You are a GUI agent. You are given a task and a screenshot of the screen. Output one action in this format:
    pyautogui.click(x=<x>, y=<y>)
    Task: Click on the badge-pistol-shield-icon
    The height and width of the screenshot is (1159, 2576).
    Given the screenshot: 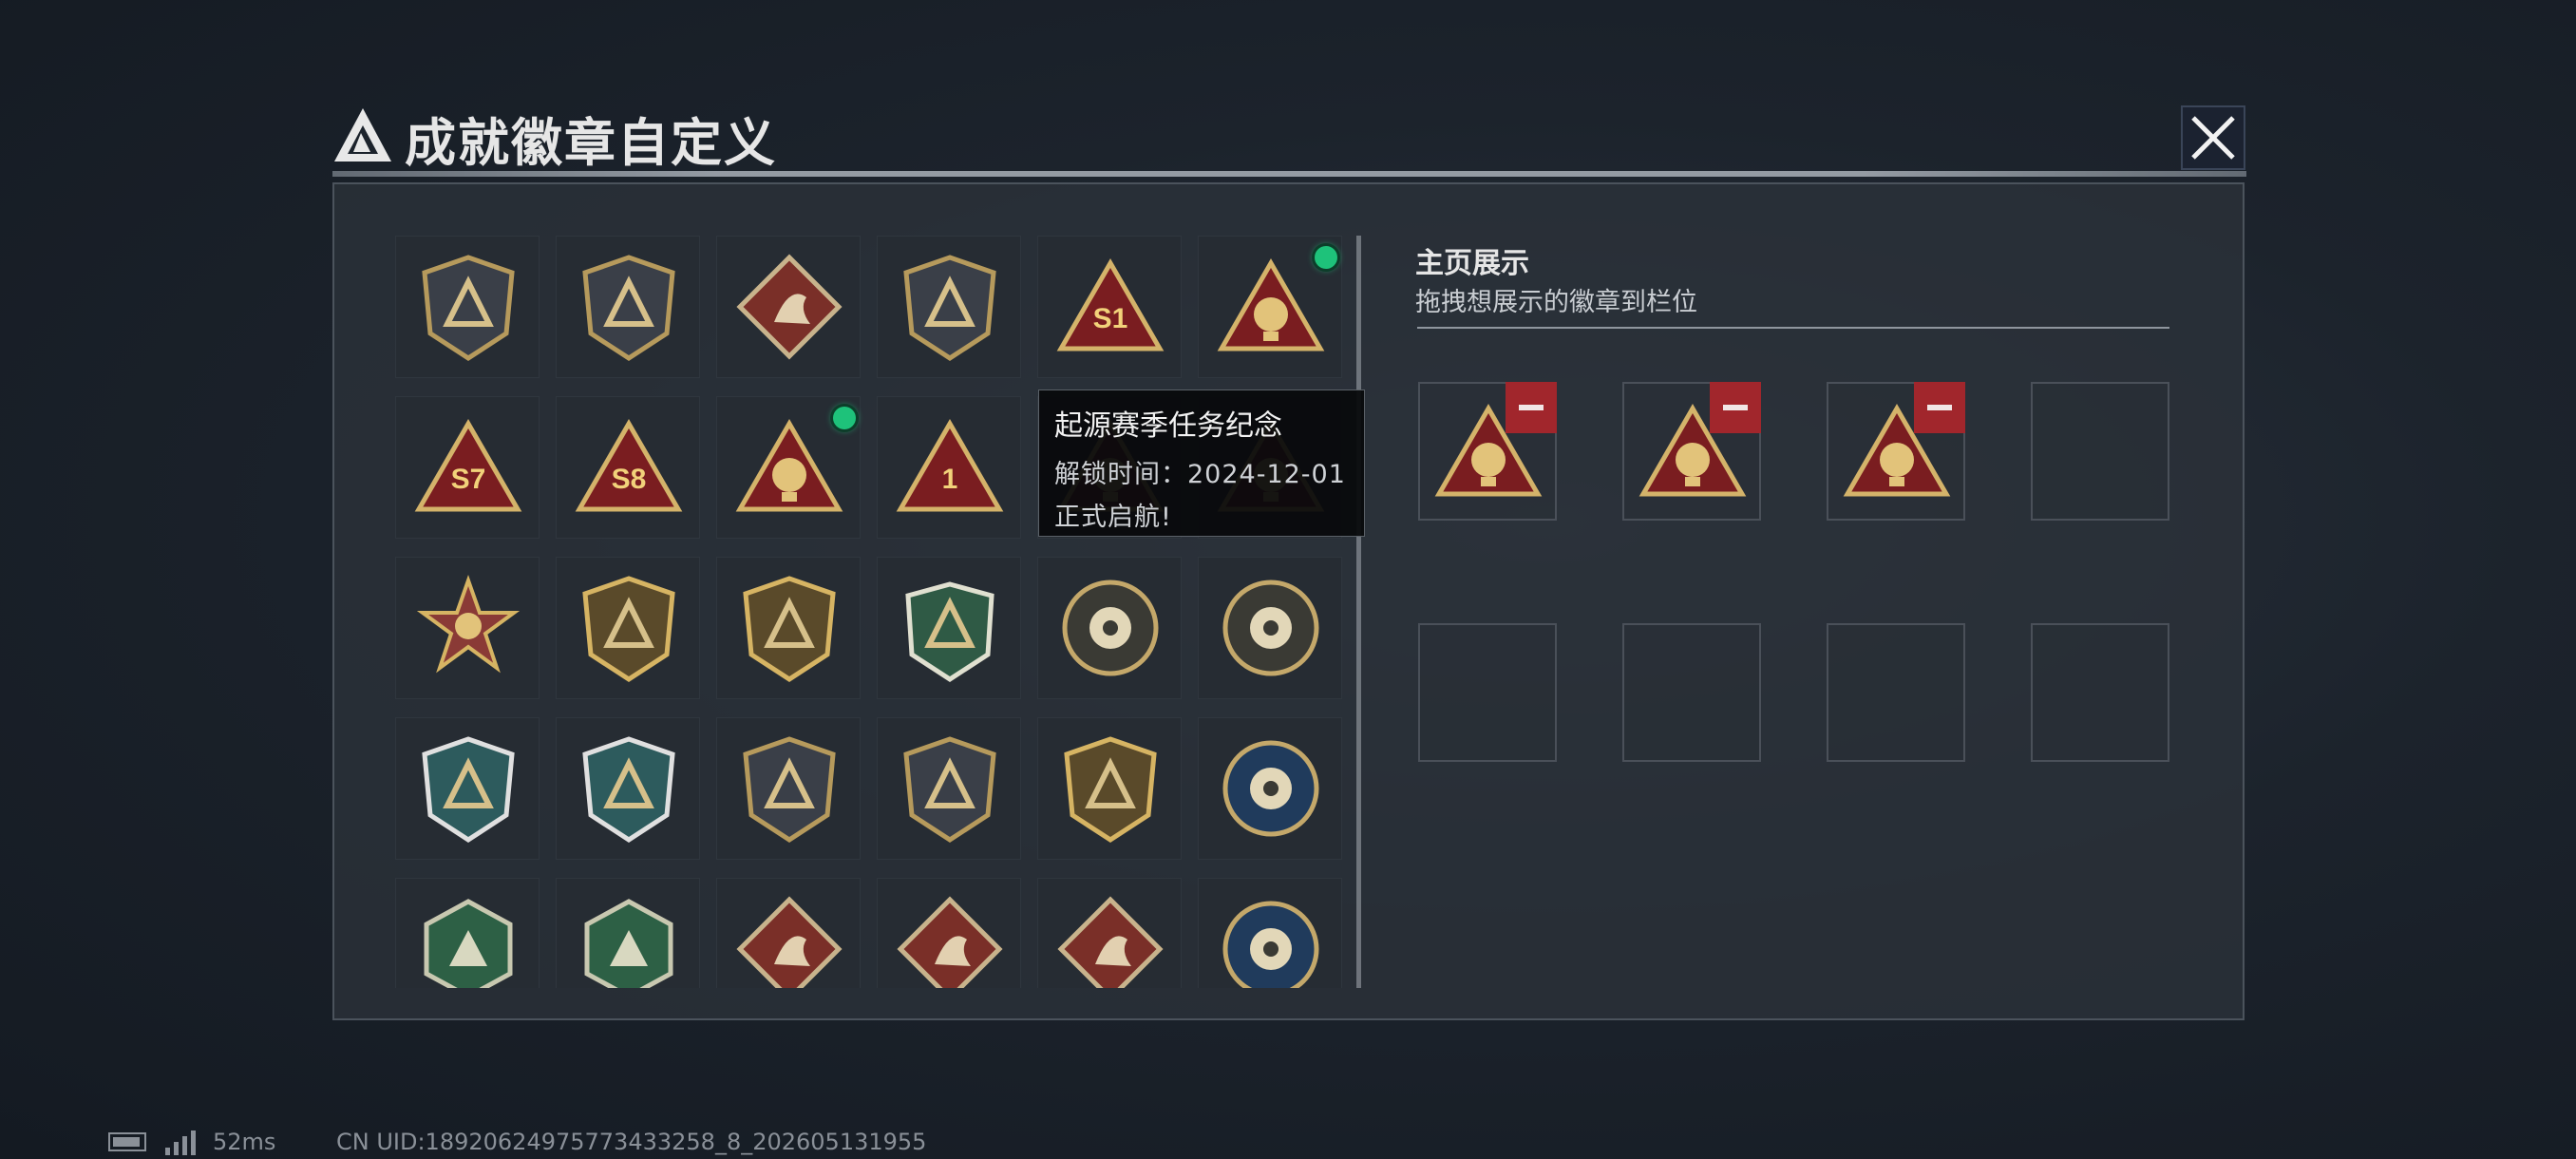 What is the action you would take?
    pyautogui.click(x=949, y=789)
    